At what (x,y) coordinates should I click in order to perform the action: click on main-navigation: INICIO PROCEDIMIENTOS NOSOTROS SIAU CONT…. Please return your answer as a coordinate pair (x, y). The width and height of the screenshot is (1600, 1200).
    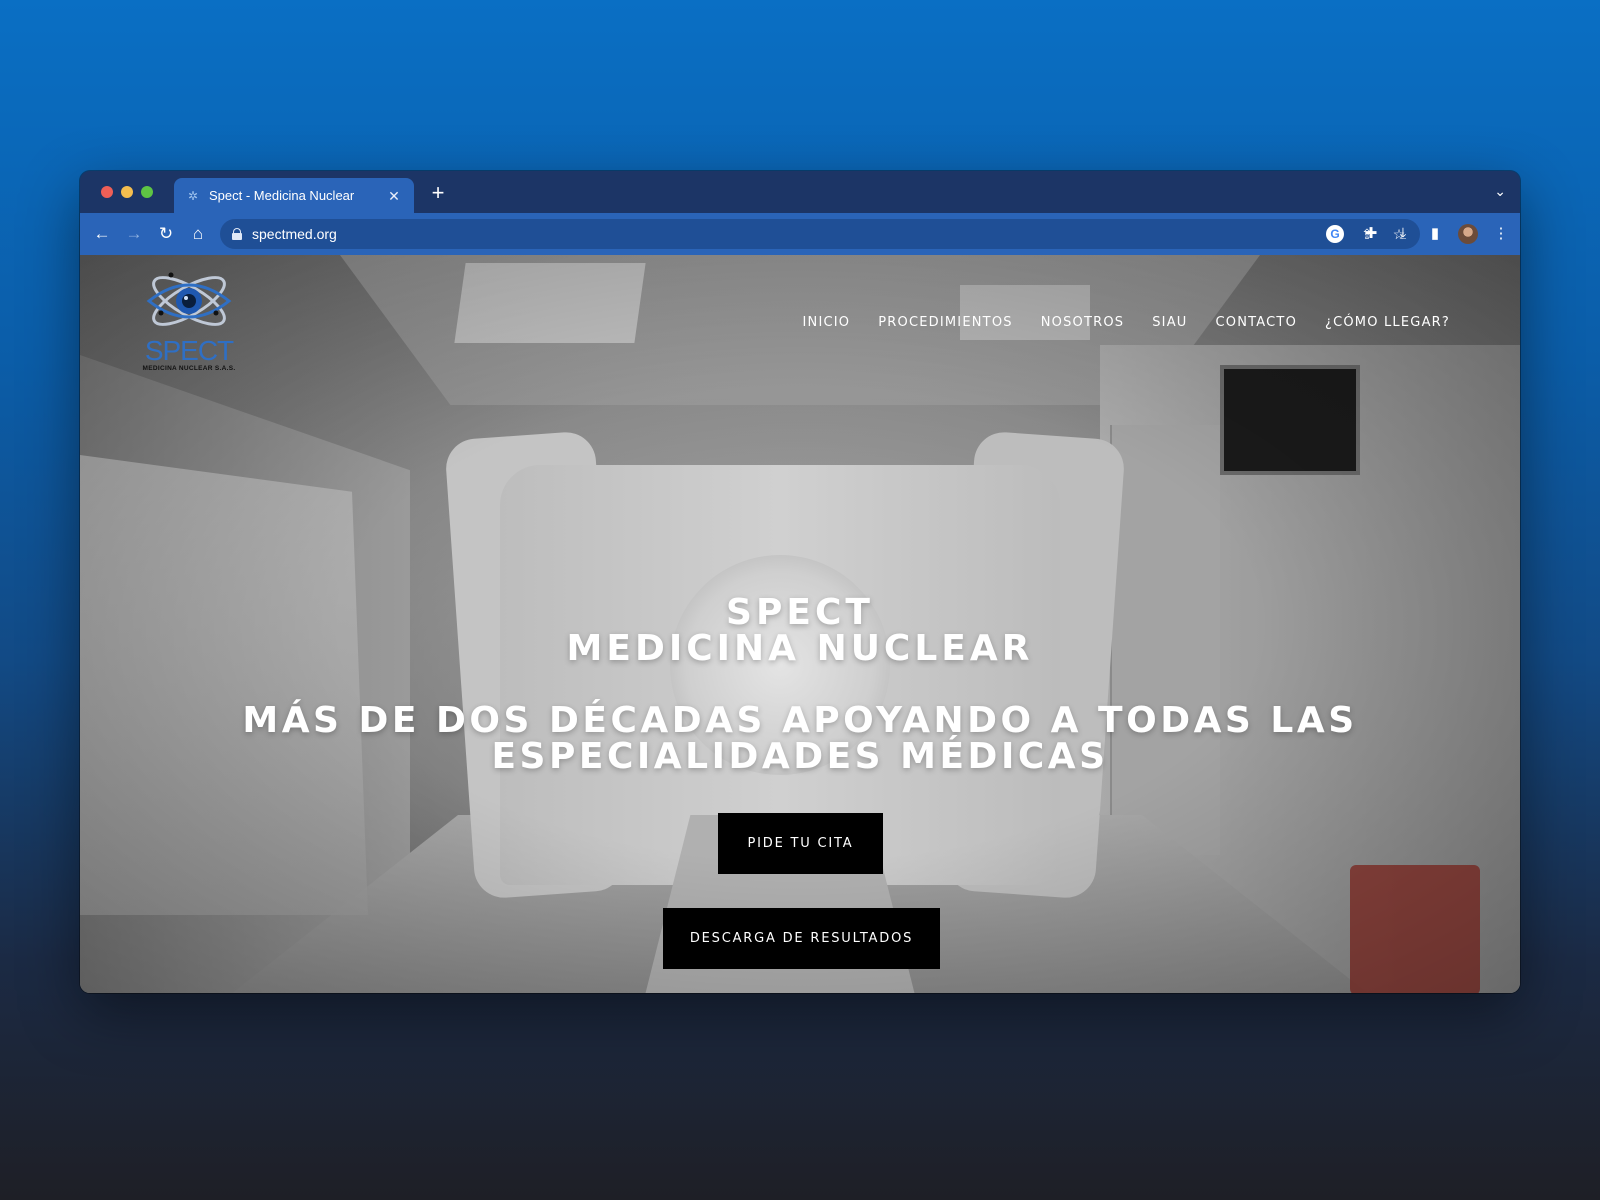
    Looking at the image, I should click on (1127, 322).